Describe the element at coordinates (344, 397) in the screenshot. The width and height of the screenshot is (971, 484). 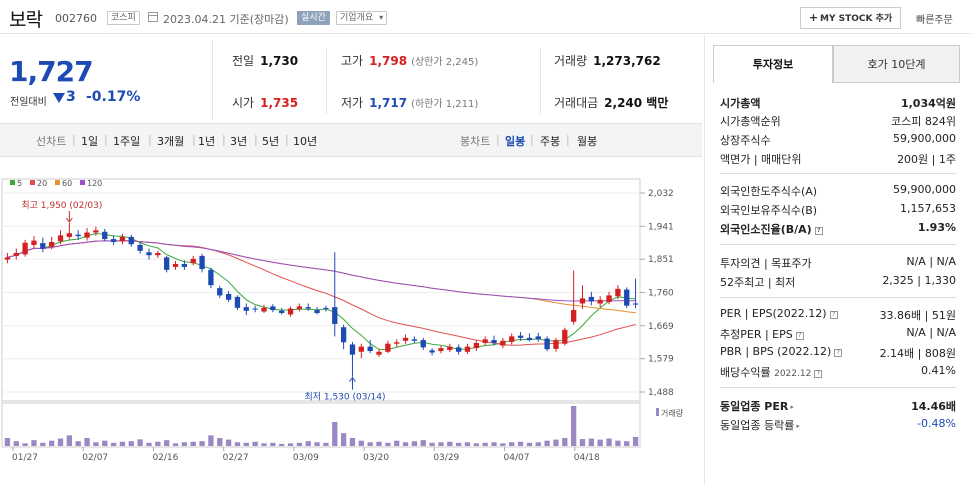
I see `low-annotation: 최저 1,530 (03/14)` at that location.